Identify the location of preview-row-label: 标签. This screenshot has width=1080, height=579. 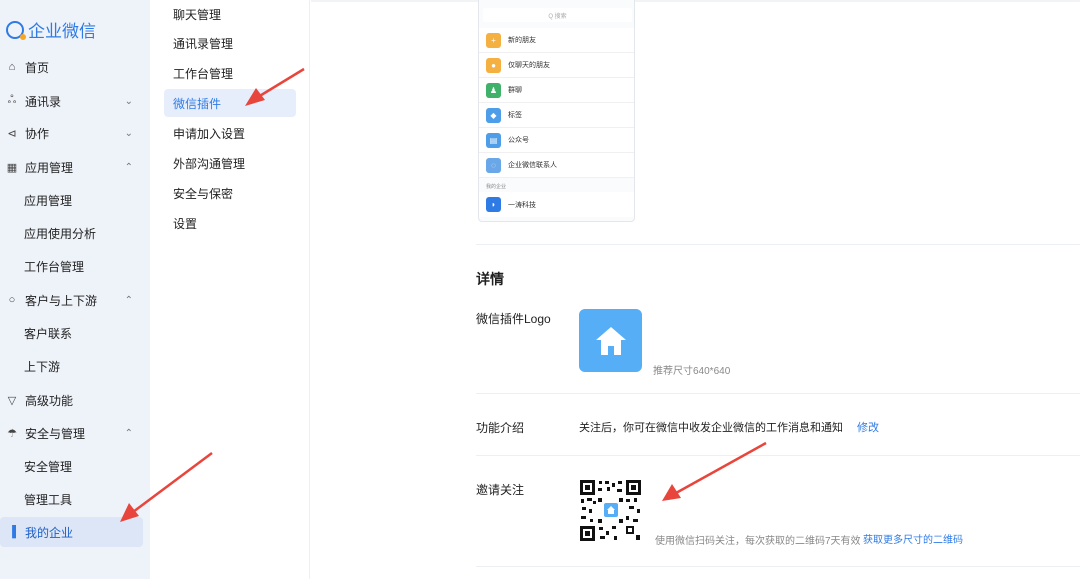
(515, 115).